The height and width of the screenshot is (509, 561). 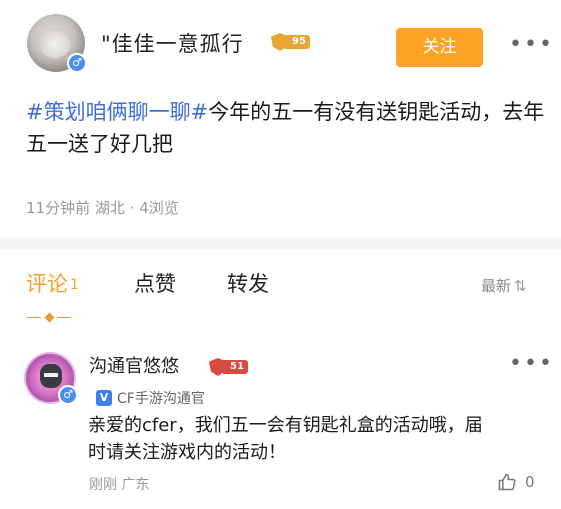 I want to click on active-tab-indicator, so click(x=49, y=318).